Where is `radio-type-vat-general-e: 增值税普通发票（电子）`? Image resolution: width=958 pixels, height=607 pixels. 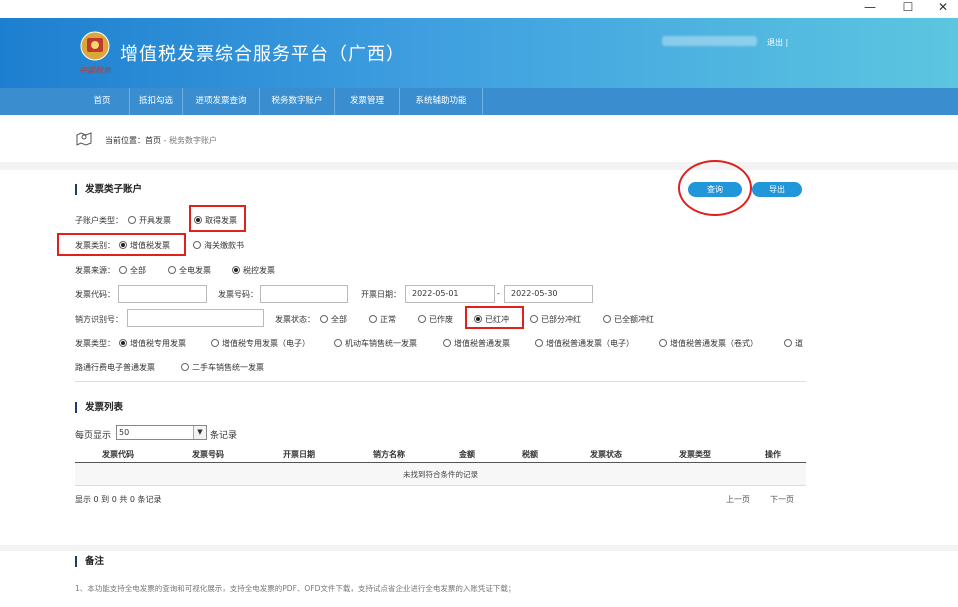
radio-type-vat-general-e: 增值税普通发票（电子） is located at coordinates (584, 343).